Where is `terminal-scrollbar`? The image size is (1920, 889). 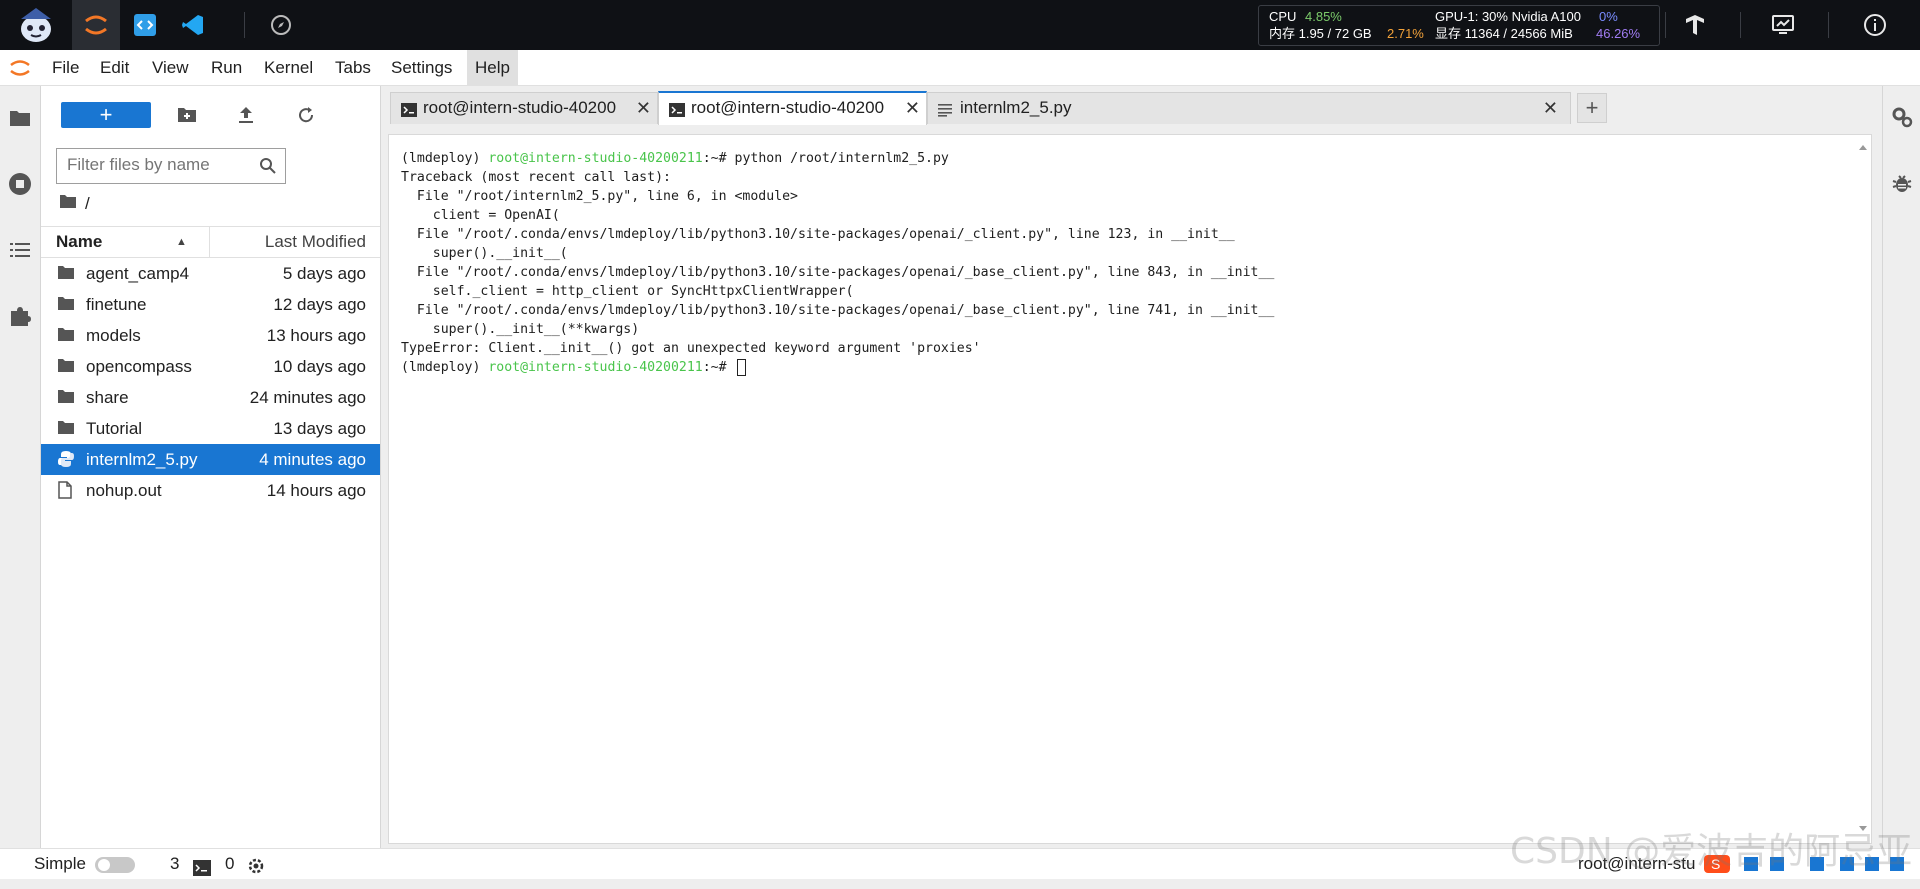
terminal-scrollbar is located at coordinates (1863, 488).